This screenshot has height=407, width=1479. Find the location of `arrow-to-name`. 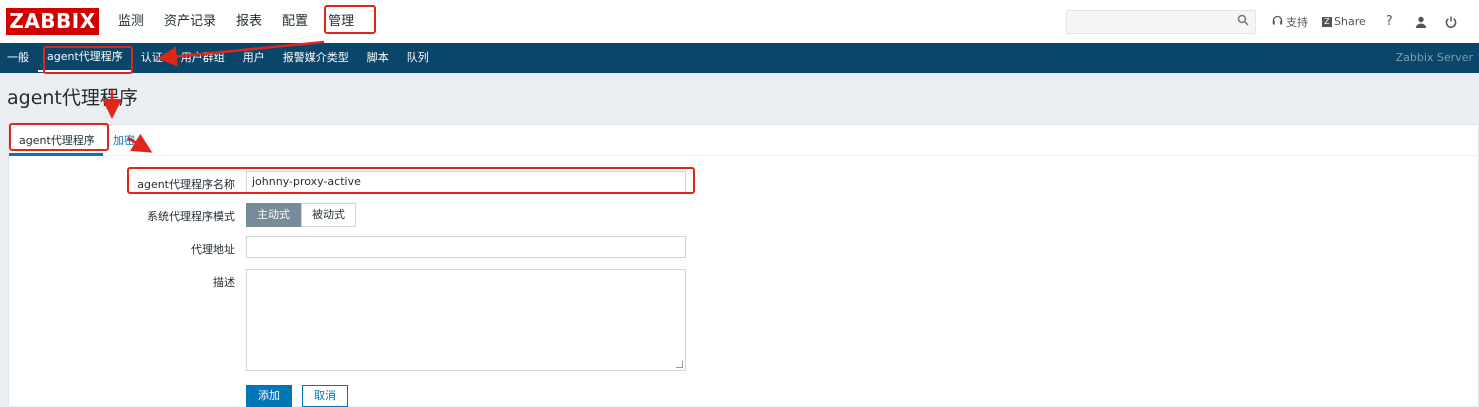

arrow-to-name is located at coordinates (140, 143).